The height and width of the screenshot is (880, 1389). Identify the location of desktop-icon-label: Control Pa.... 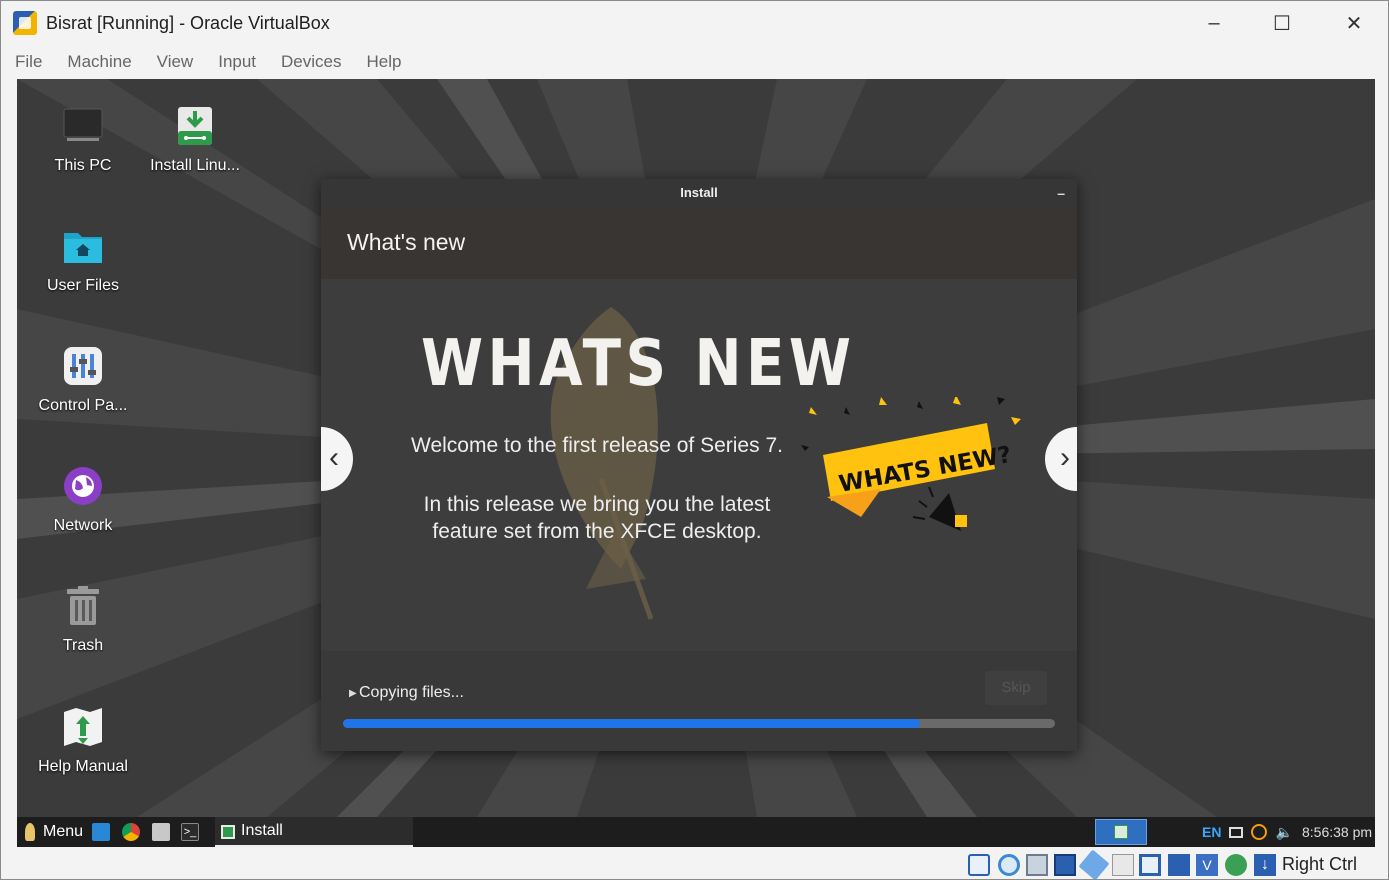
(83, 405).